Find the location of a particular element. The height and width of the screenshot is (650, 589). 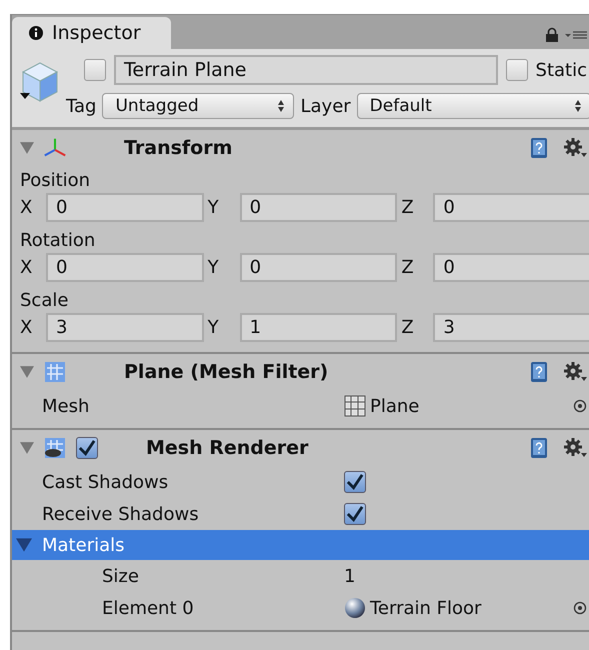

vector-label: Position is located at coordinates (56, 181).